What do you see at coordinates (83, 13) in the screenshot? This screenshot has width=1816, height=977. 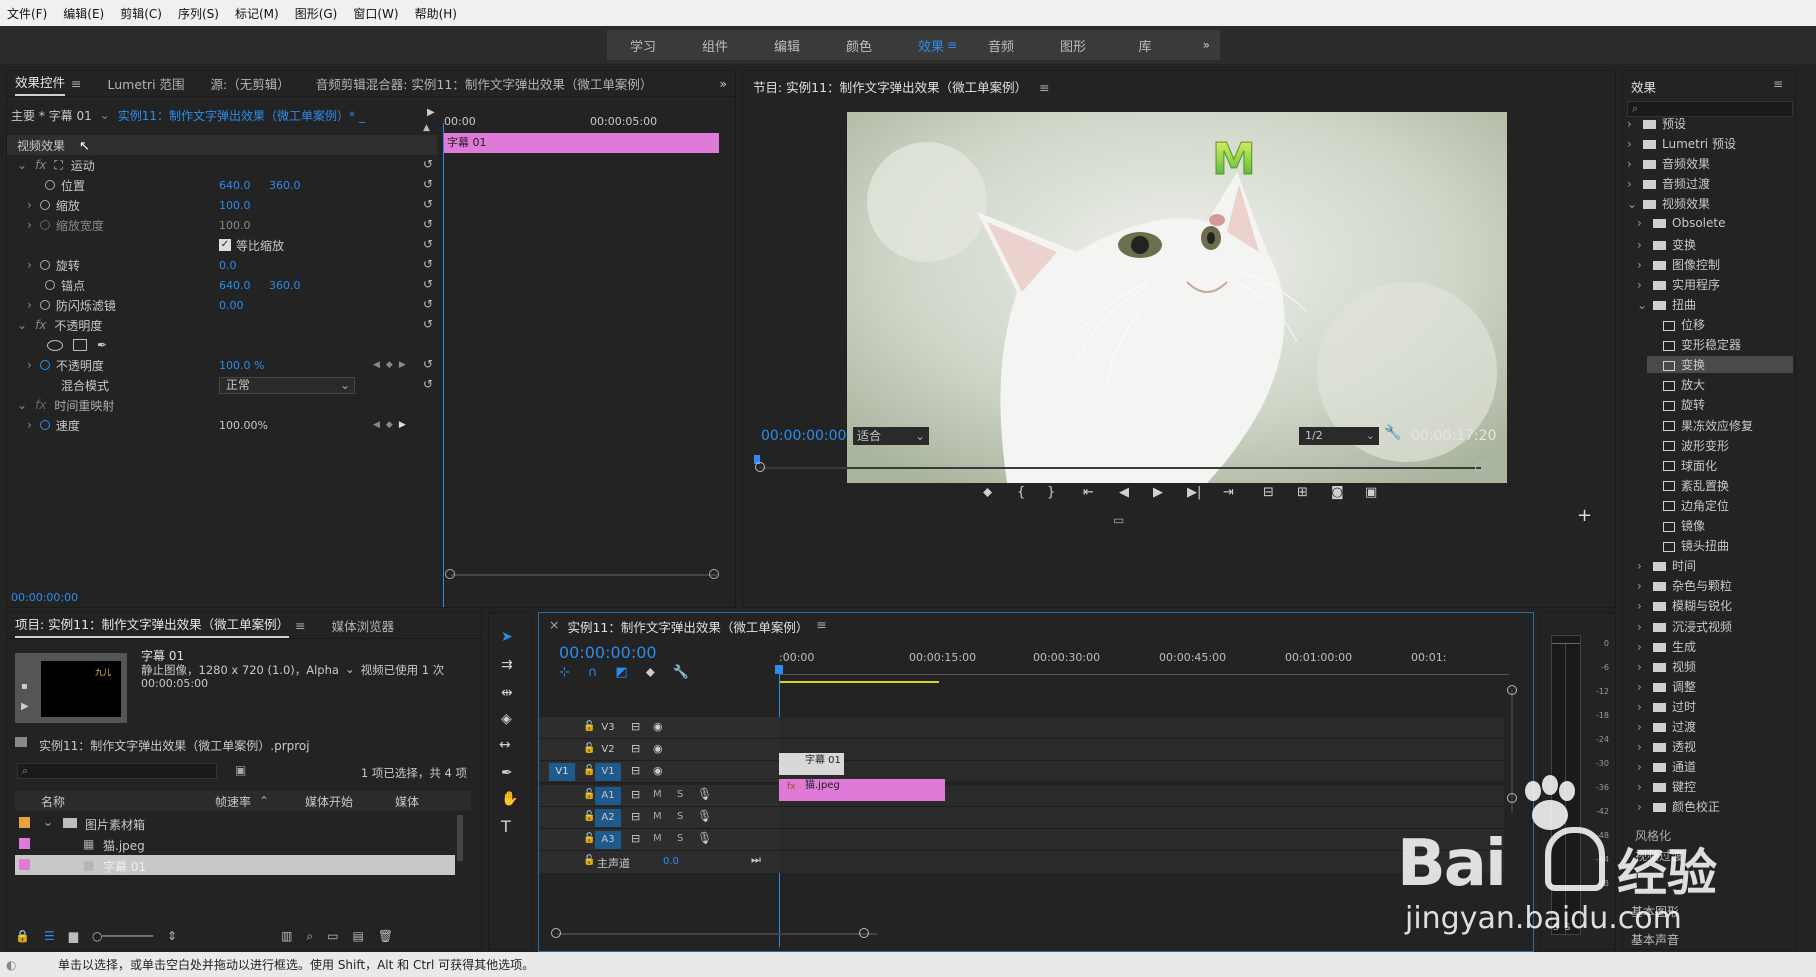 I see `menu-item: 编辑(E)` at bounding box center [83, 13].